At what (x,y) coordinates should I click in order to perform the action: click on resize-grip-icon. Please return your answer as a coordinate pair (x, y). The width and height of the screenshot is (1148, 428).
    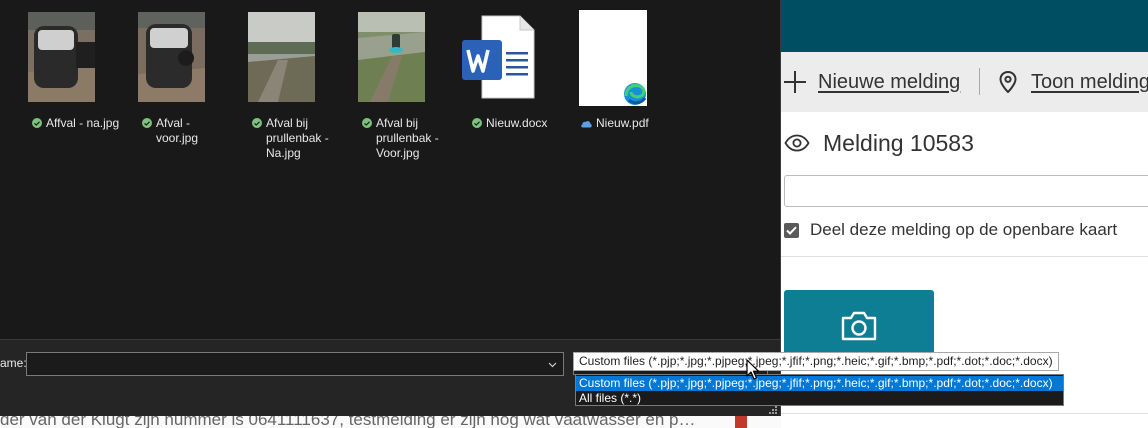
    Looking at the image, I should click on (773, 410).